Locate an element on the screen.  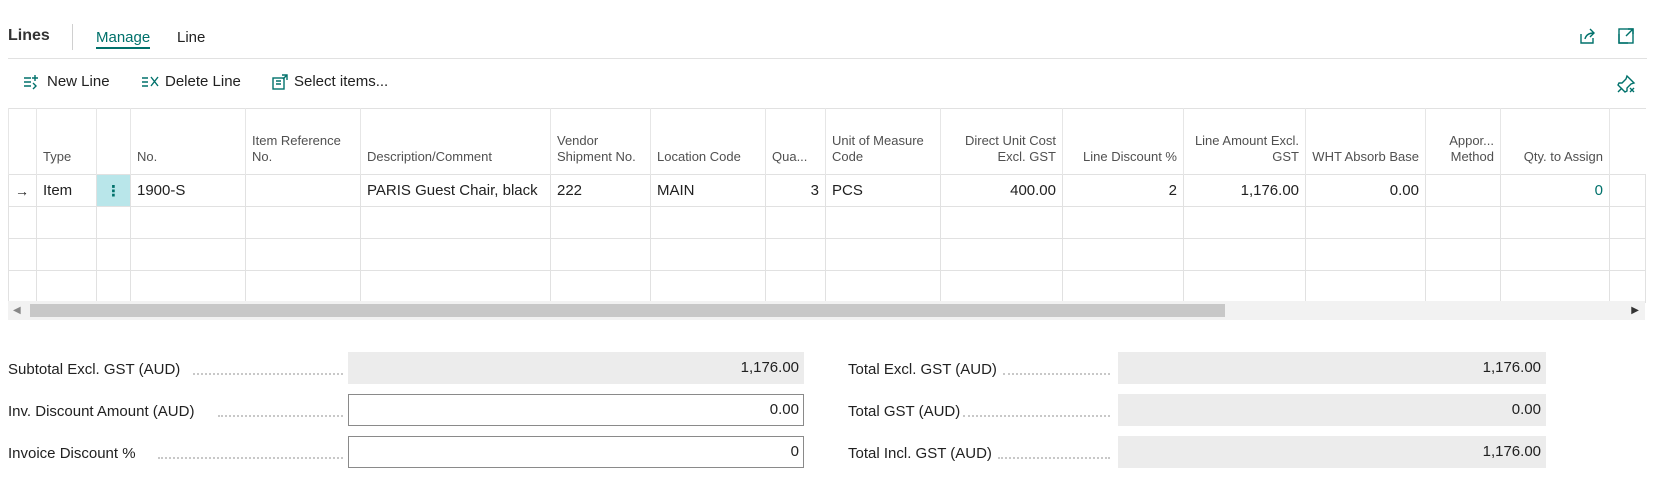
col-header-vendor-shipment-no: Vendor Shipment No. is located at coordinates (600, 141).